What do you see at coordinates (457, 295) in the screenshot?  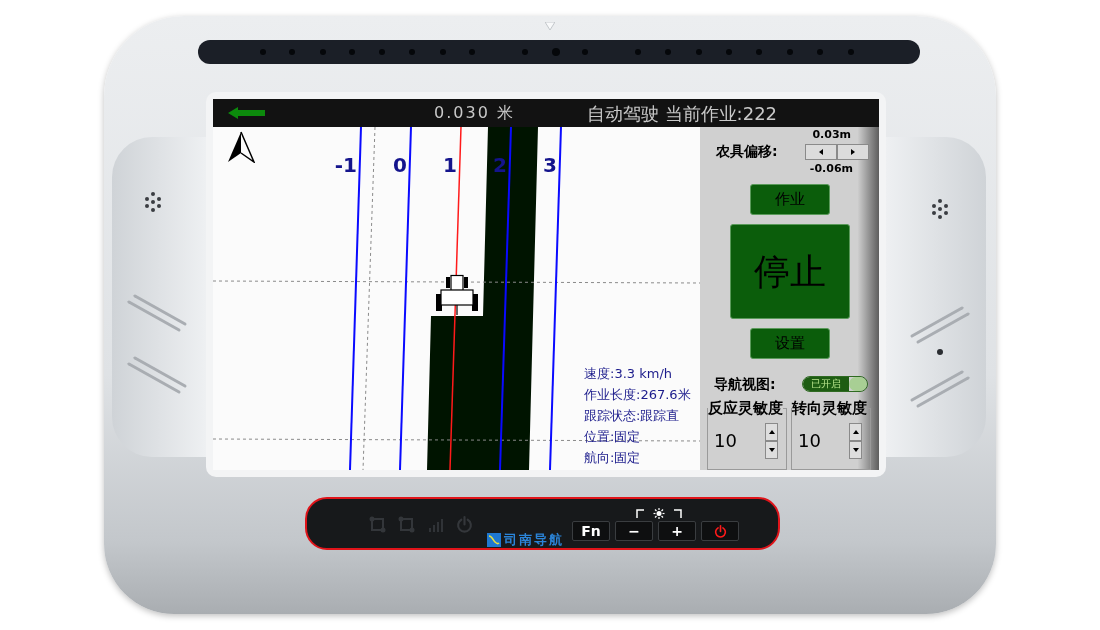 I see `tractor-icon` at bounding box center [457, 295].